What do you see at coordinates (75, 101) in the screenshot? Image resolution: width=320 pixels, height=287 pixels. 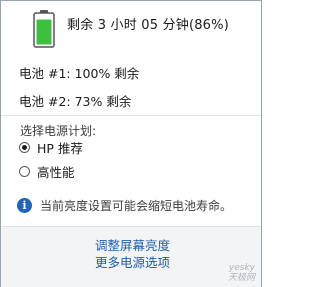 I see `battery-2-status: 电池 #2: 73% 剩余` at bounding box center [75, 101].